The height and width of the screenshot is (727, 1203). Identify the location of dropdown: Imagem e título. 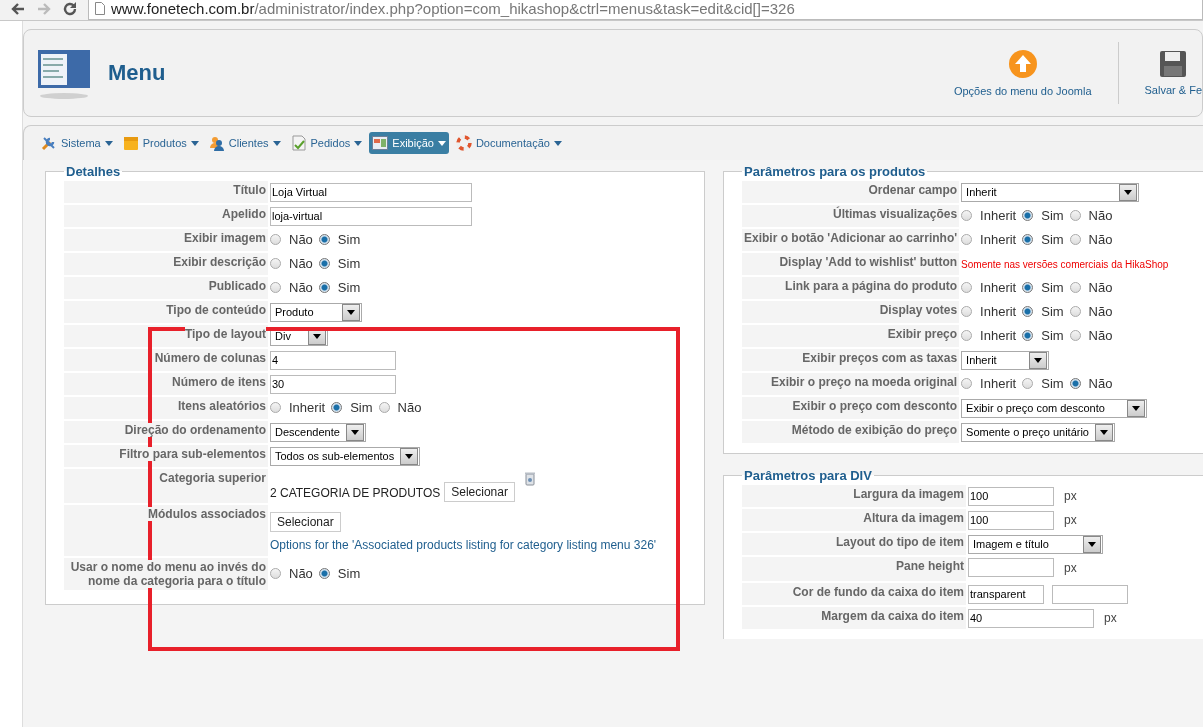
(1035, 544).